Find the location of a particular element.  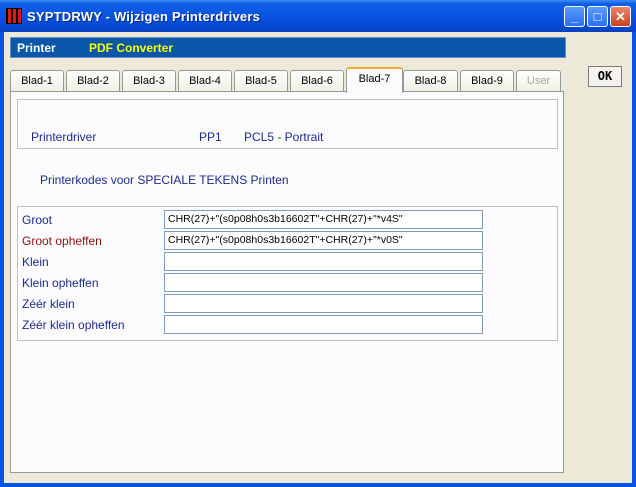

maximize-button: □ is located at coordinates (597, 16).